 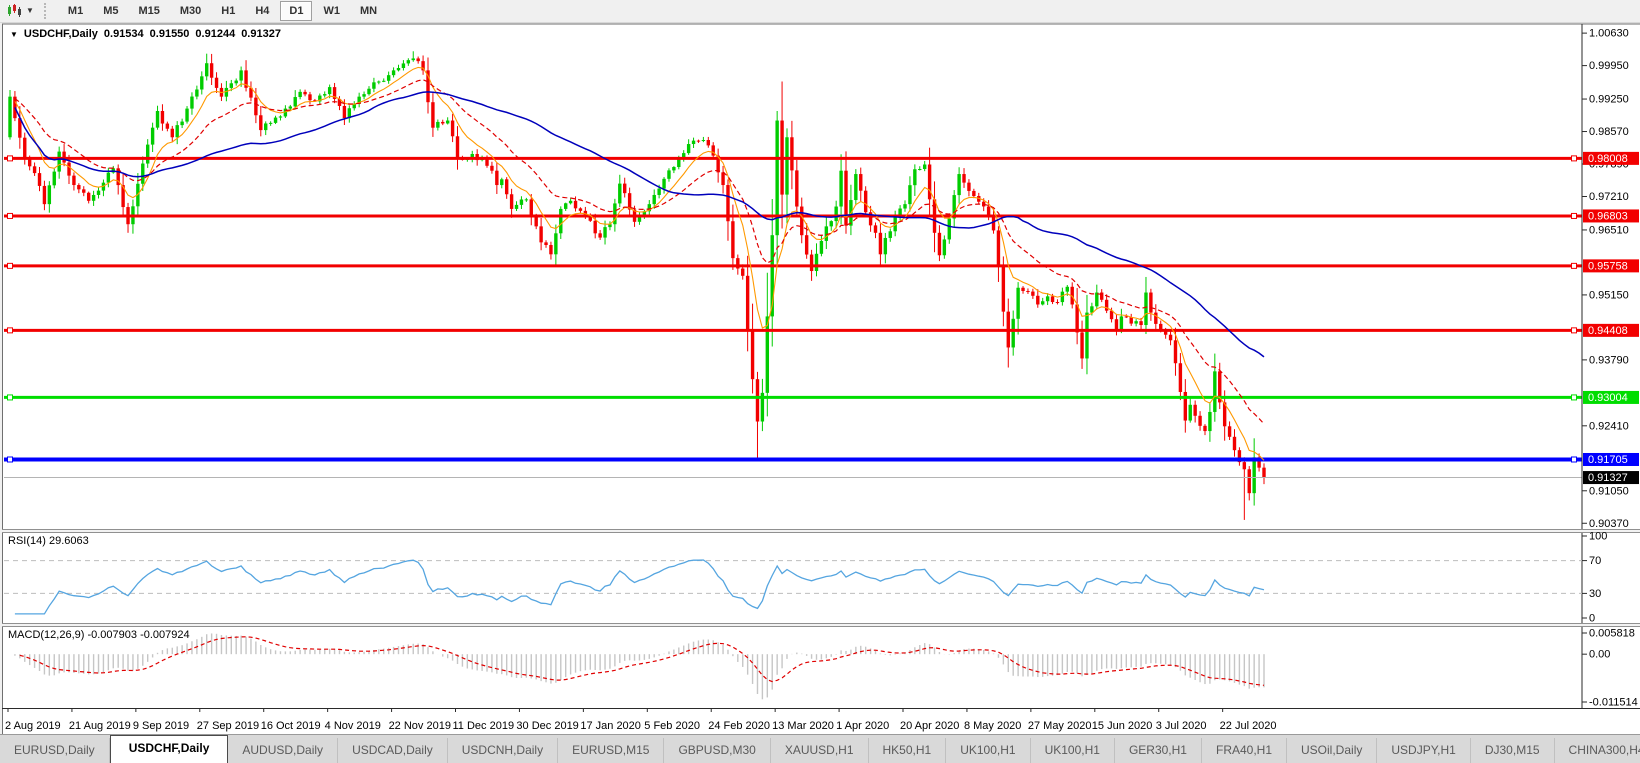 I want to click on price-line-label-0.98008: 0.98008, so click(x=1611, y=158).